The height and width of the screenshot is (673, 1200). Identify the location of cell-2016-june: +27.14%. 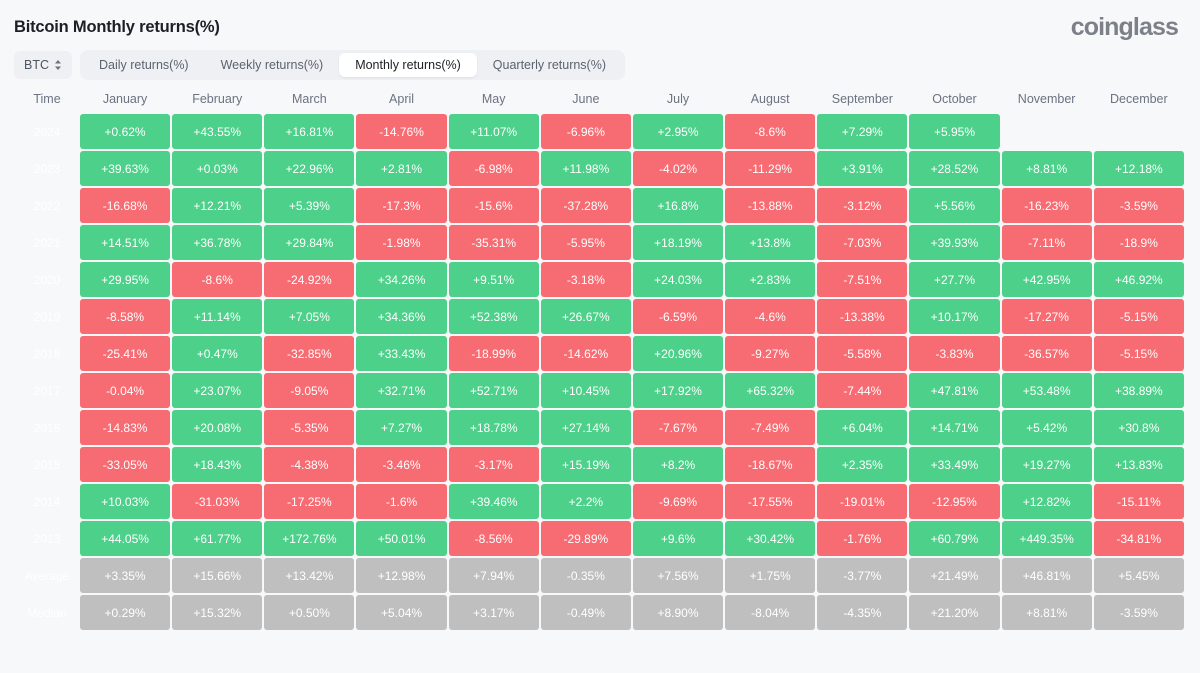
(585, 427).